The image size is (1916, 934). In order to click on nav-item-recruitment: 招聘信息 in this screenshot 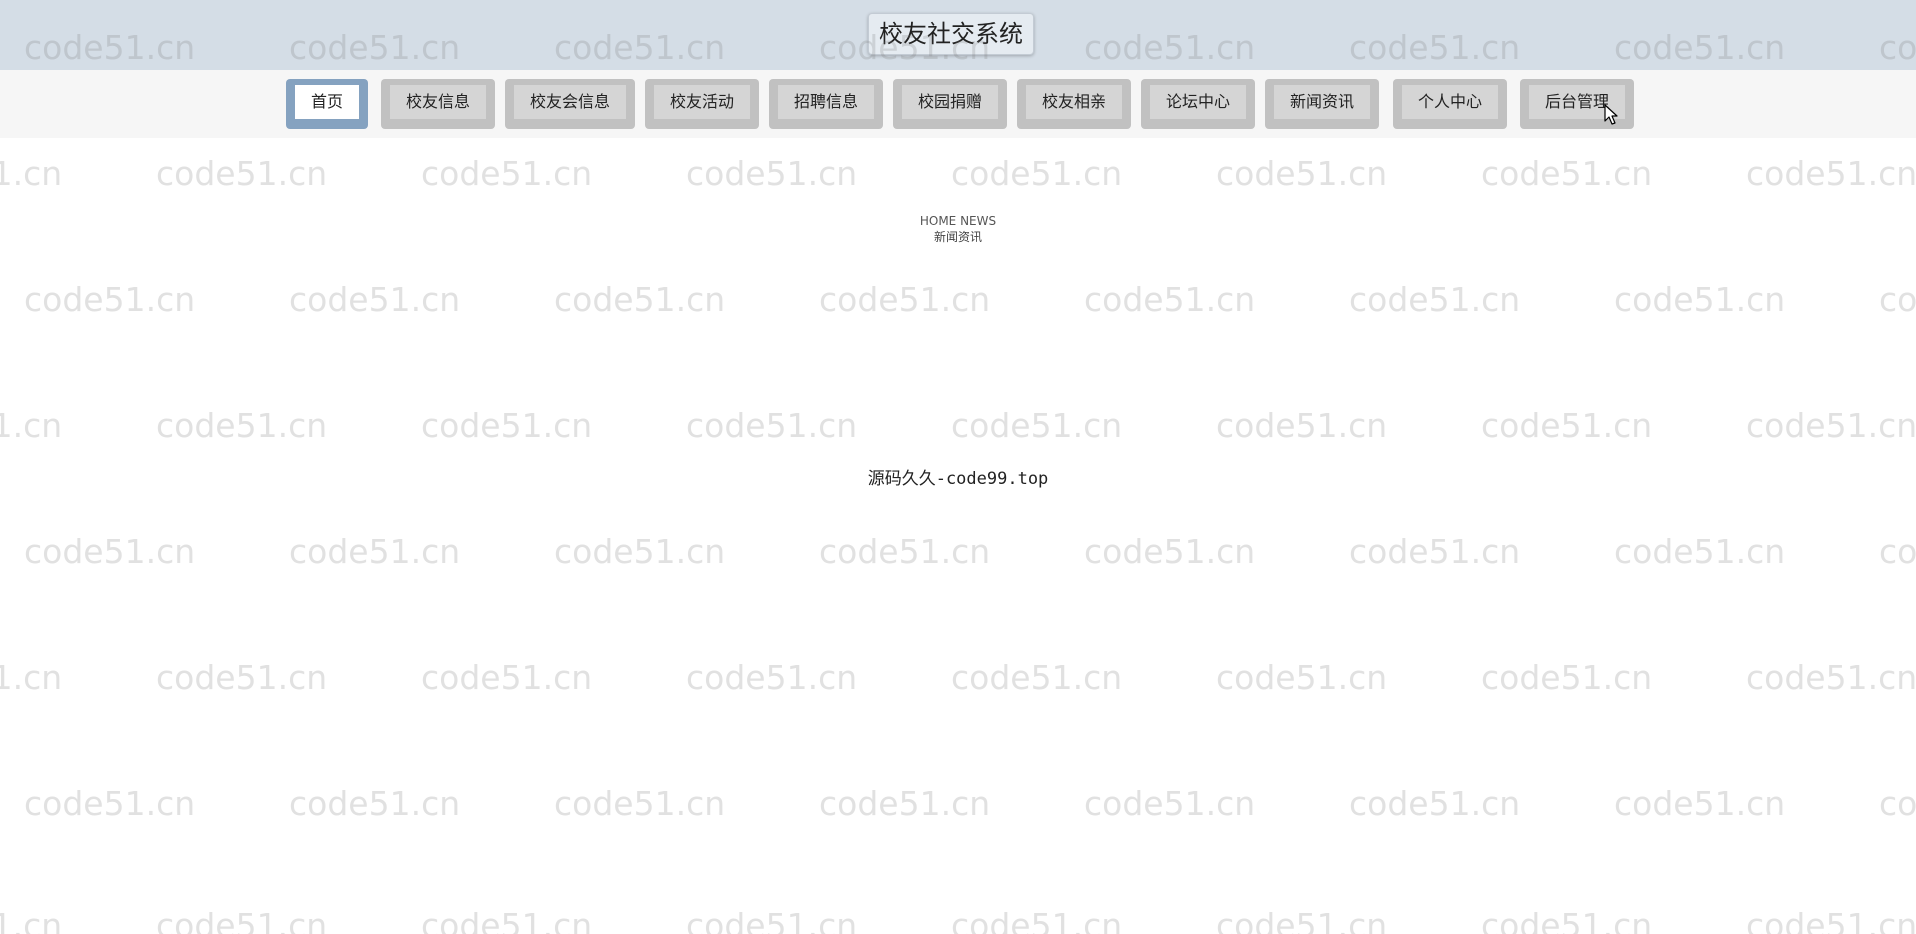, I will do `click(826, 104)`.